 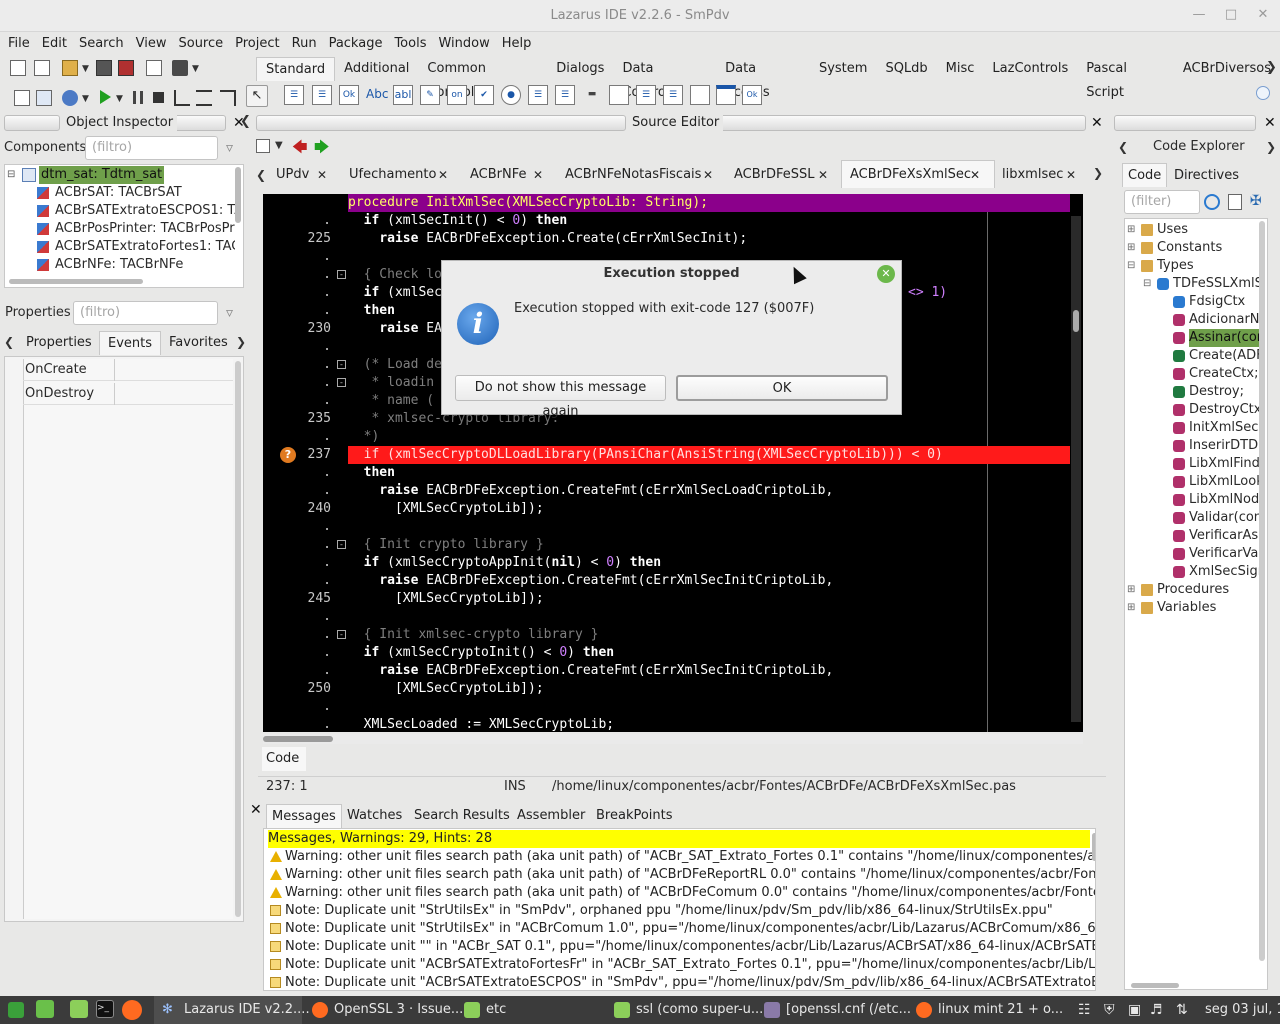 I want to click on run-dropdown-icon: ▼, so click(x=119, y=99).